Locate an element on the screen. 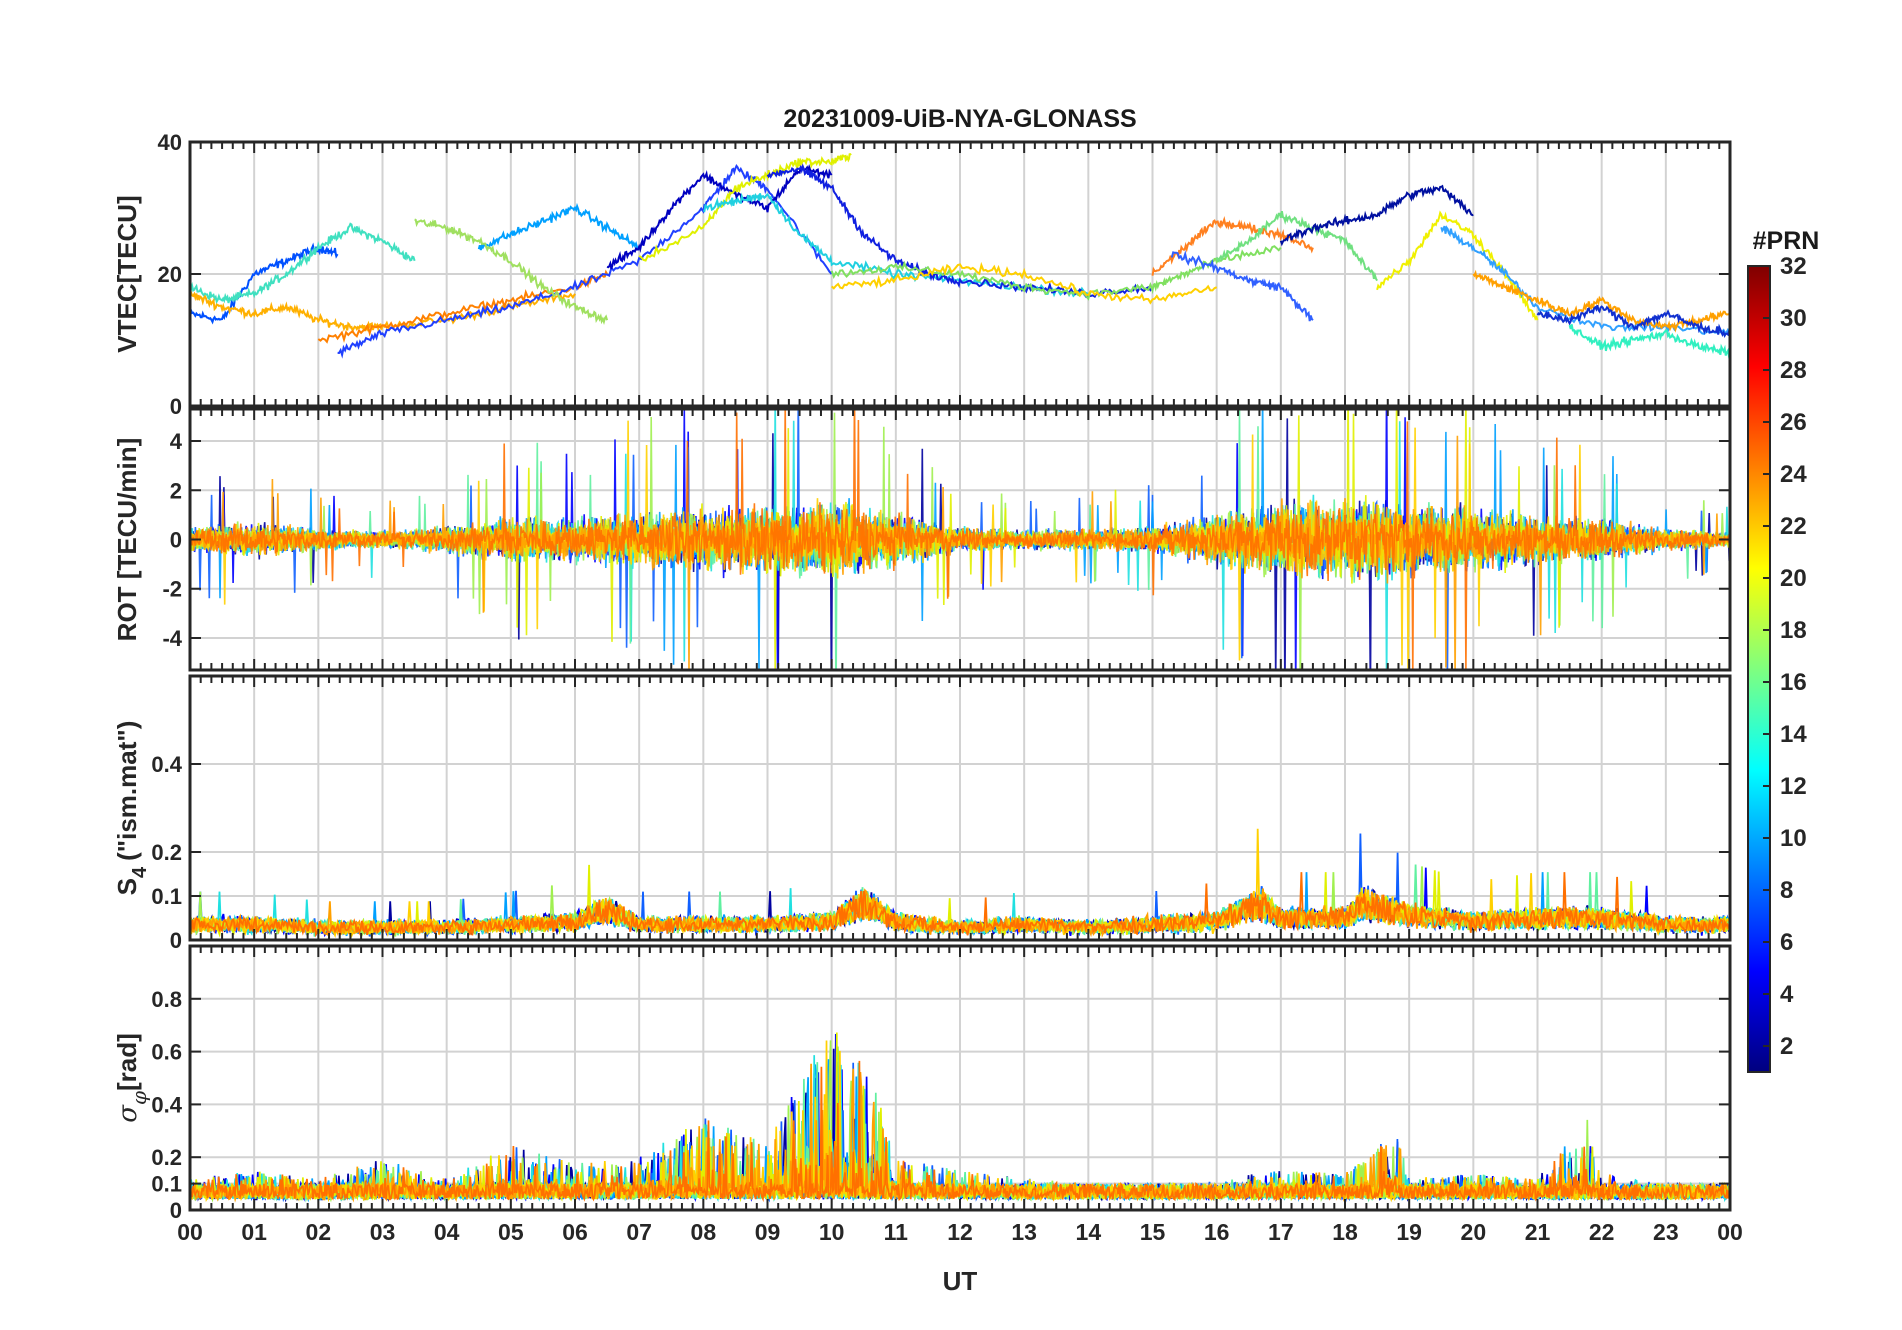  y-axis-label-part: φ is located at coordinates (139, 1098).